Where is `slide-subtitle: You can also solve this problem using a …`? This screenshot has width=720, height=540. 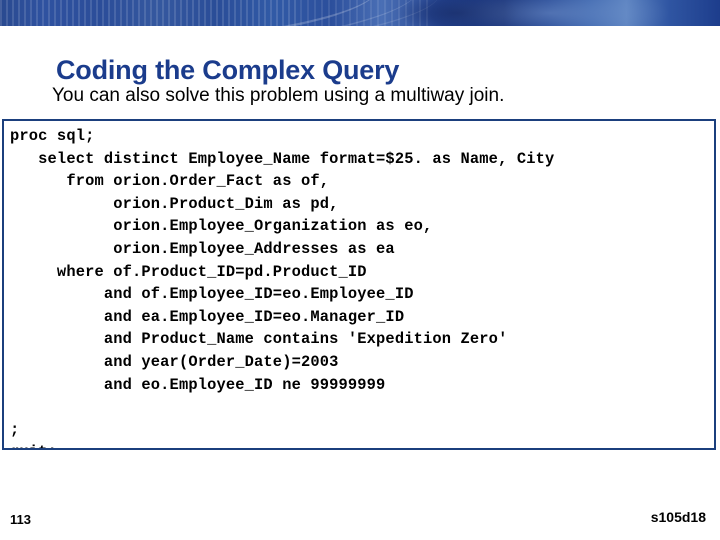 slide-subtitle: You can also solve this problem using a … is located at coordinates (278, 95).